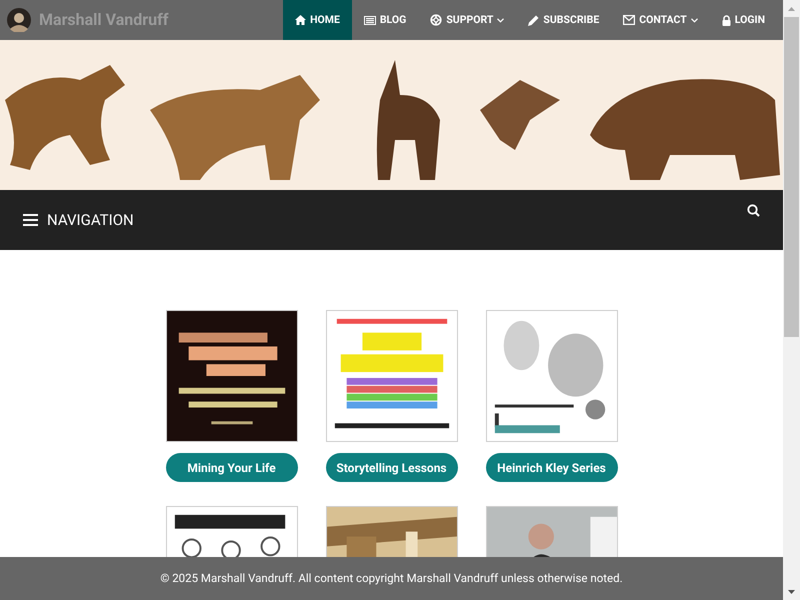 This screenshot has height=600, width=800. What do you see at coordinates (317, 20) in the screenshot?
I see `menu-link: HOME` at bounding box center [317, 20].